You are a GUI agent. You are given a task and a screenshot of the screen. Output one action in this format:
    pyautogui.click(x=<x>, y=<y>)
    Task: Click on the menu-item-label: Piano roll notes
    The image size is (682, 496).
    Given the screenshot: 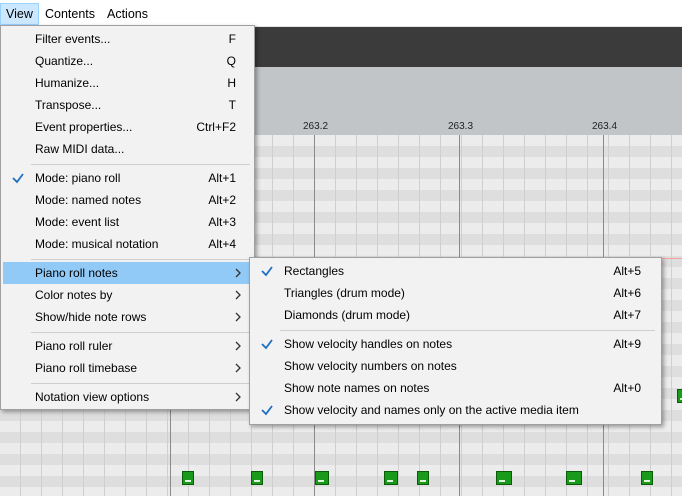 What is the action you would take?
    pyautogui.click(x=76, y=273)
    